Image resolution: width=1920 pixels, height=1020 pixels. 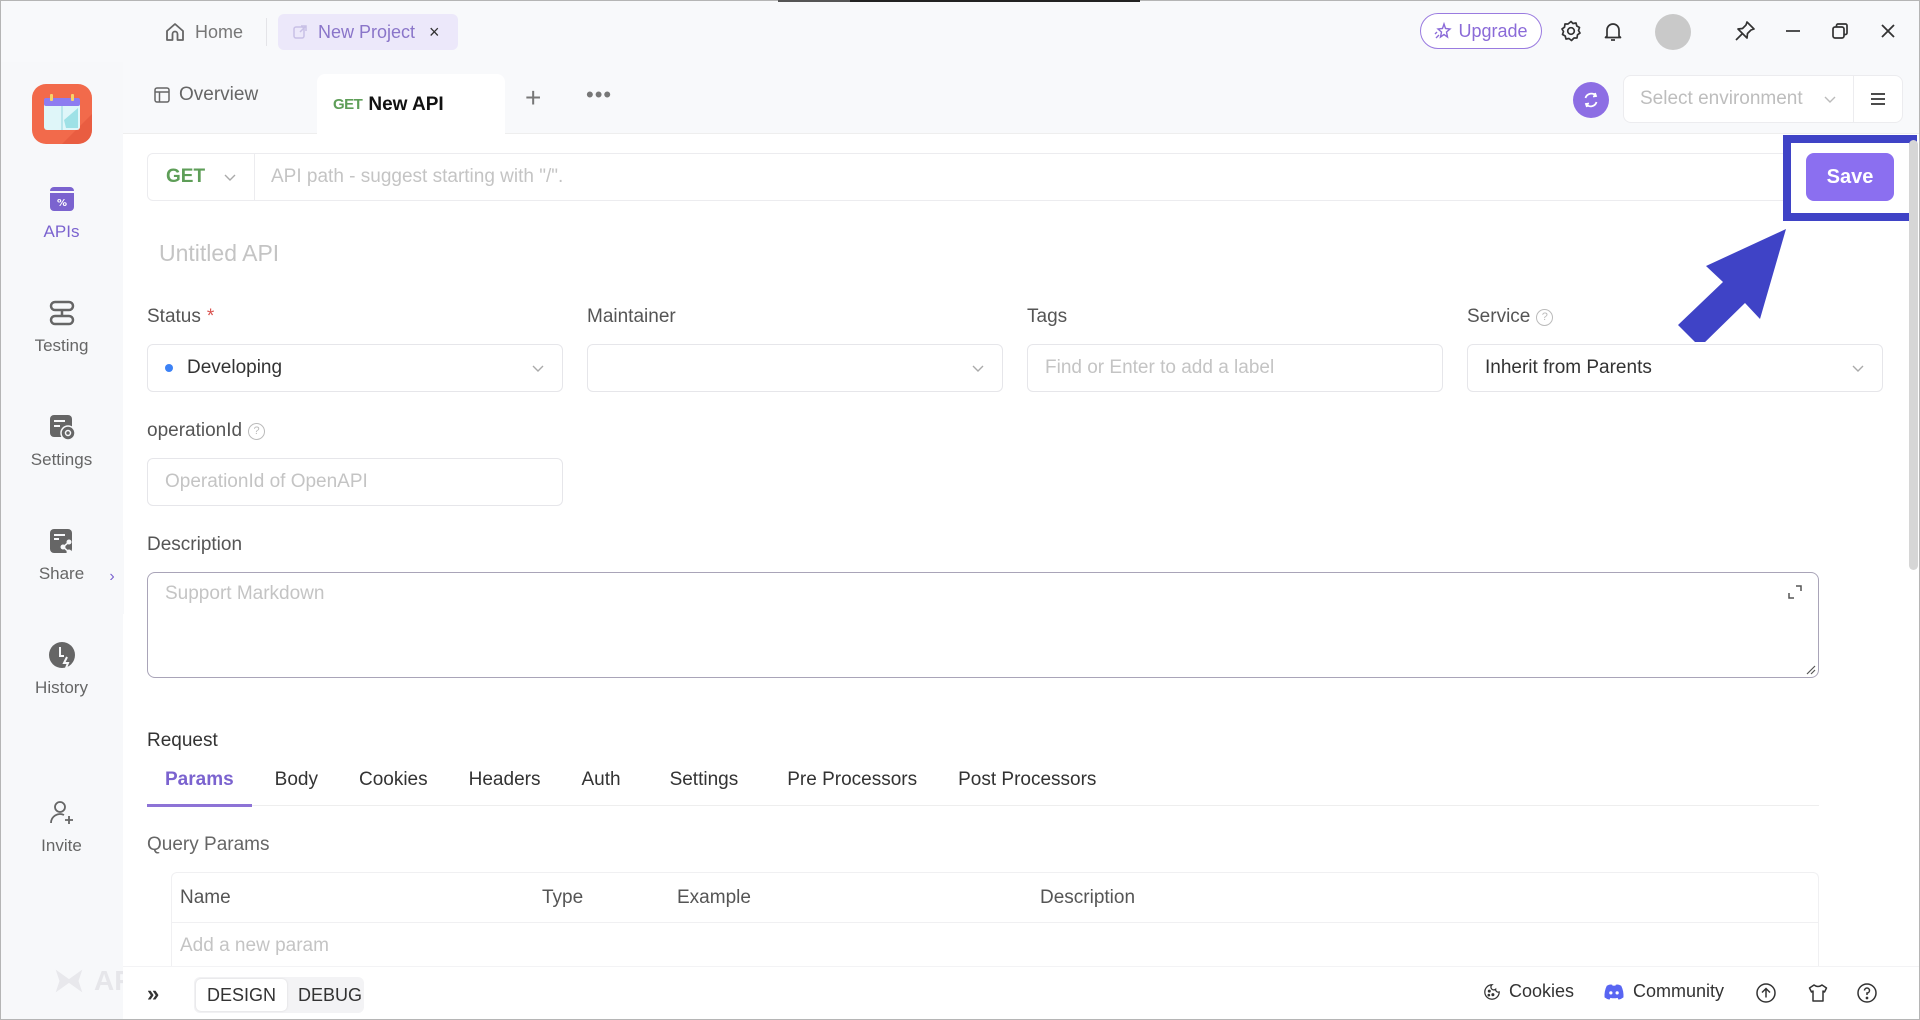 What do you see at coordinates (1160, 367) in the screenshot?
I see `tags-placeholder: Find or Enter to add a label` at bounding box center [1160, 367].